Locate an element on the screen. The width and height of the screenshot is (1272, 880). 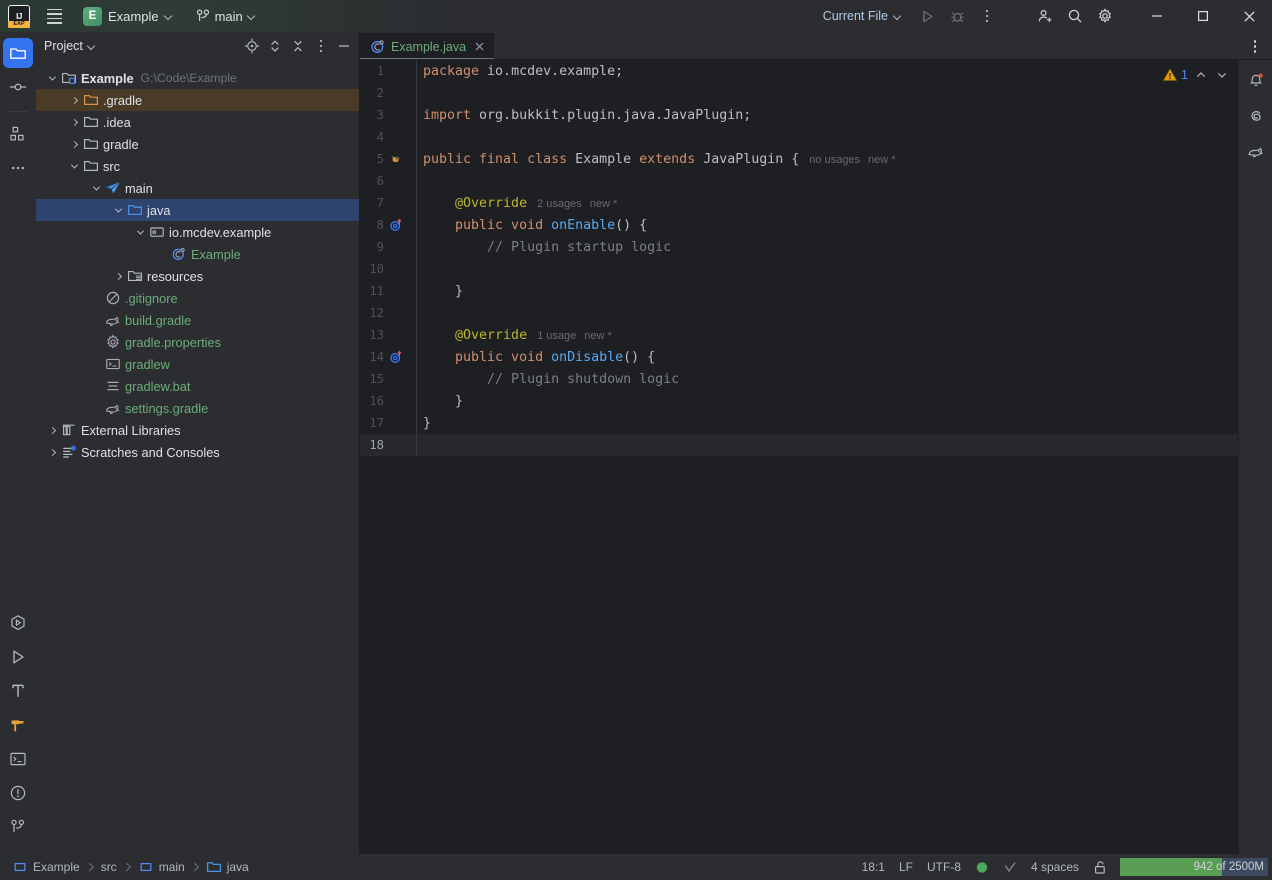
breadcrumb-item-main: main is located at coordinates (161, 867).